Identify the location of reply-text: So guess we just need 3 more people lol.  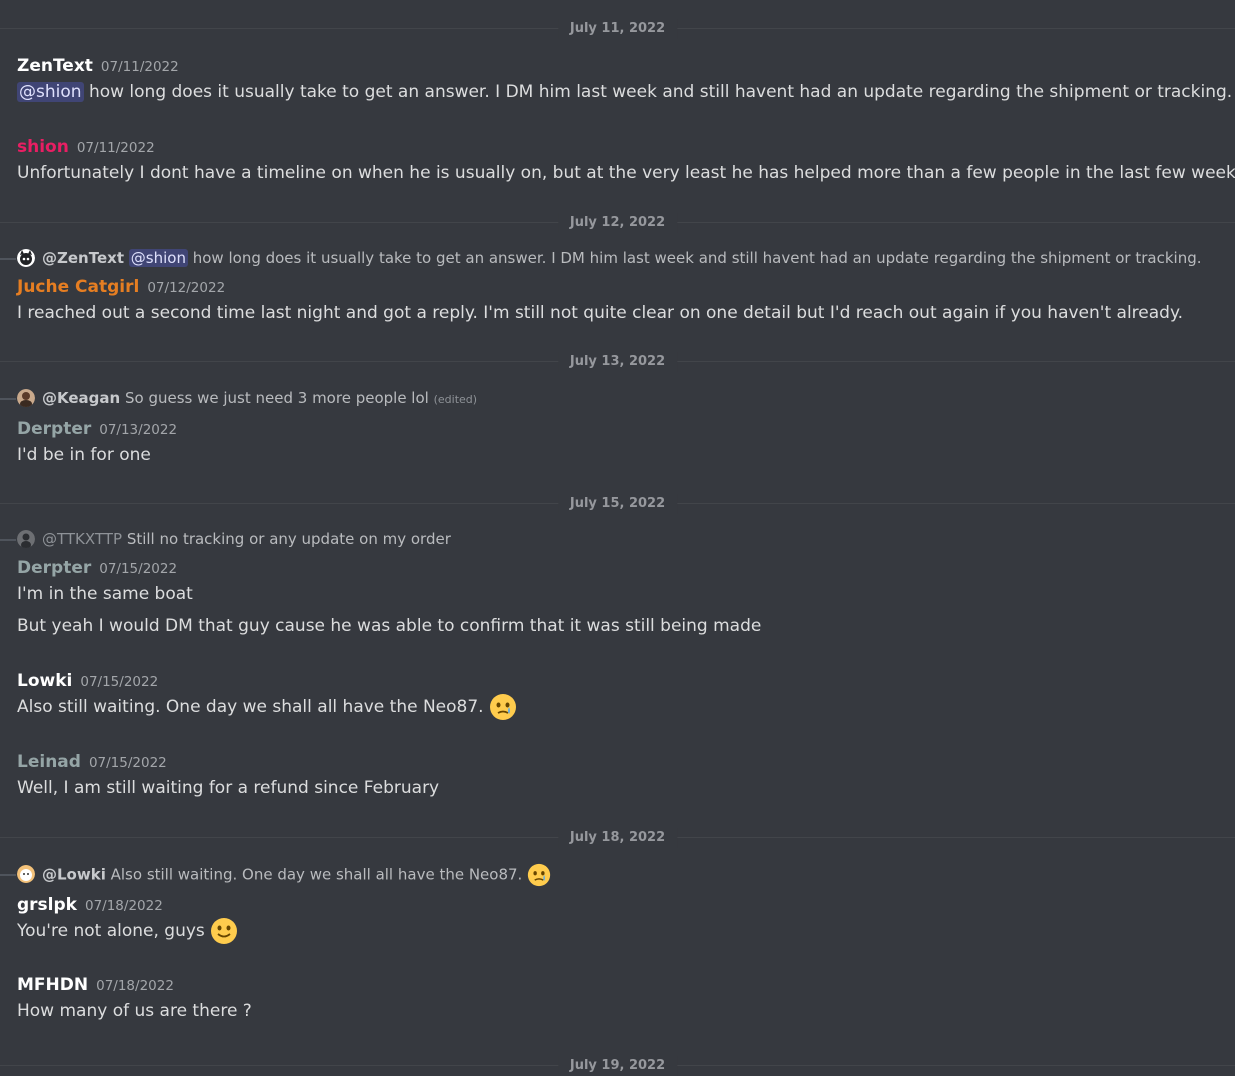
(276, 398).